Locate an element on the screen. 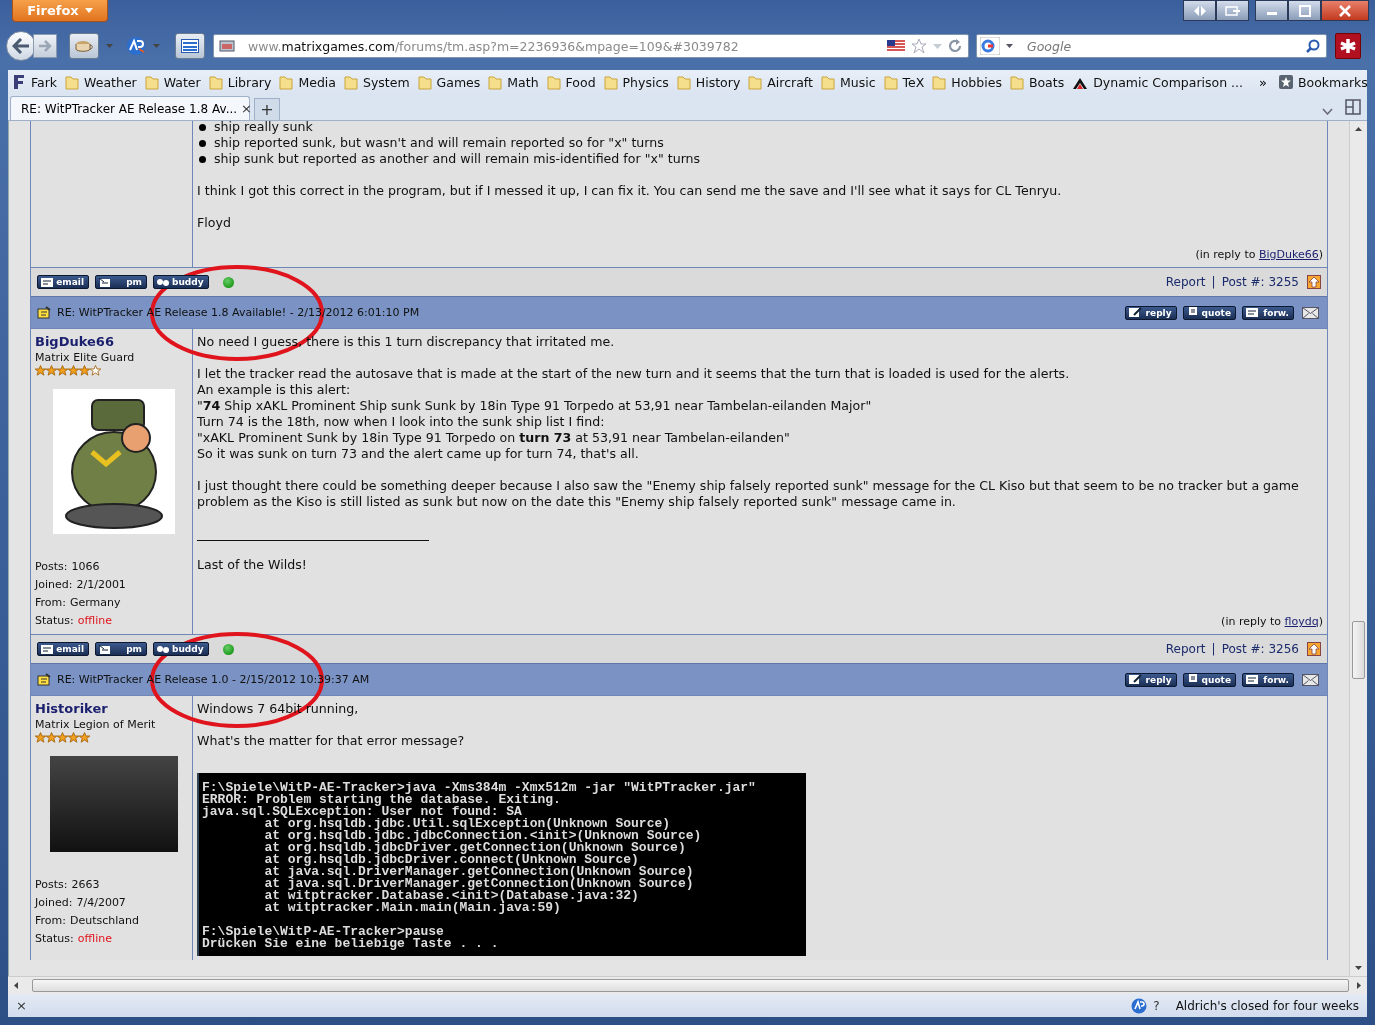 This screenshot has width=1375, height=1025. list-item-text: ship really sunk is located at coordinates (263, 128).